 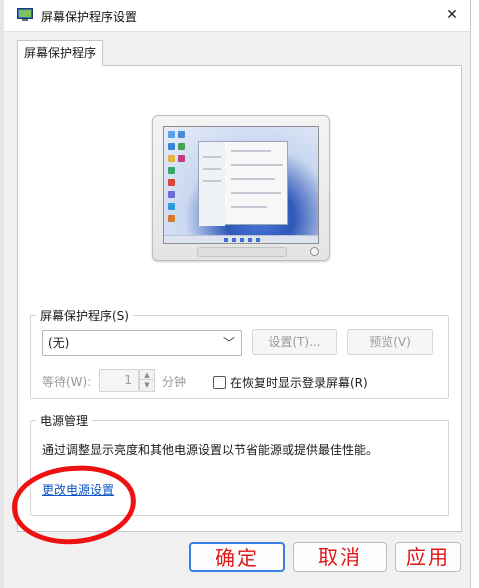 What do you see at coordinates (340, 557) in the screenshot?
I see `cancel-button: 取消` at bounding box center [340, 557].